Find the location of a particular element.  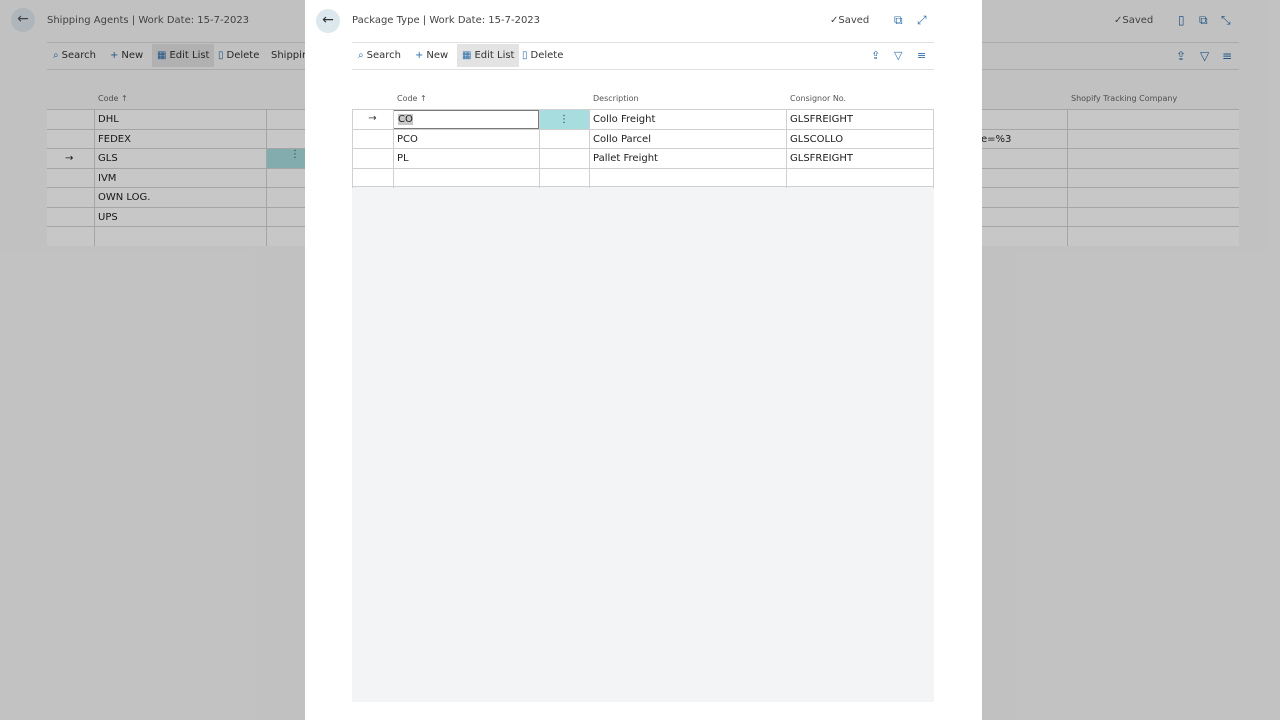

edit-list-button: ▦ Edit List is located at coordinates (488, 55).